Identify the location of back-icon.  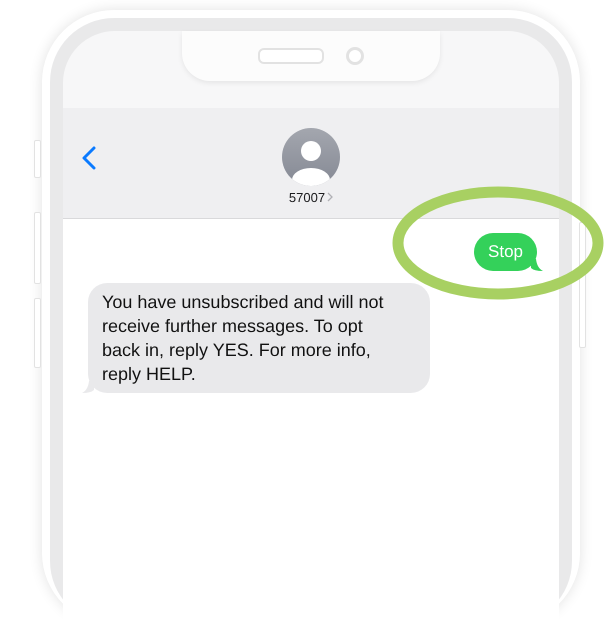
(89, 158).